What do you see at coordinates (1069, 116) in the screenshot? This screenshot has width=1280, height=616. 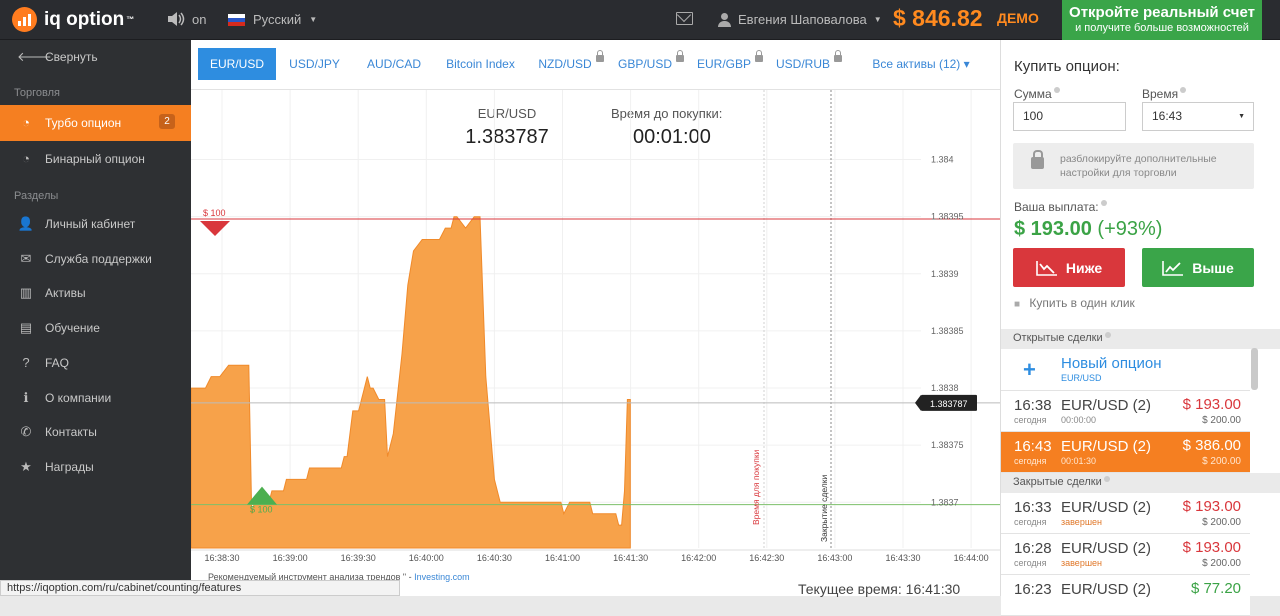 I see `amount-input: 100` at bounding box center [1069, 116].